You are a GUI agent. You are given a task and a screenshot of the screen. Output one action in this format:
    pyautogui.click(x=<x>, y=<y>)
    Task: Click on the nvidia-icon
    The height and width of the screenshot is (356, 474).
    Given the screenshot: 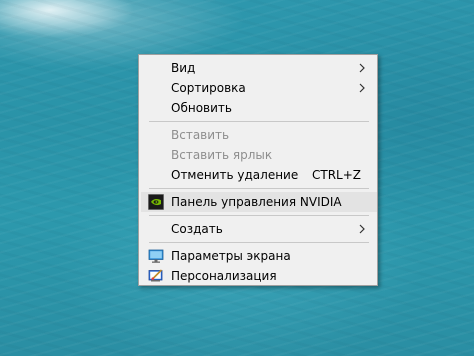 What is the action you would take?
    pyautogui.click(x=156, y=202)
    